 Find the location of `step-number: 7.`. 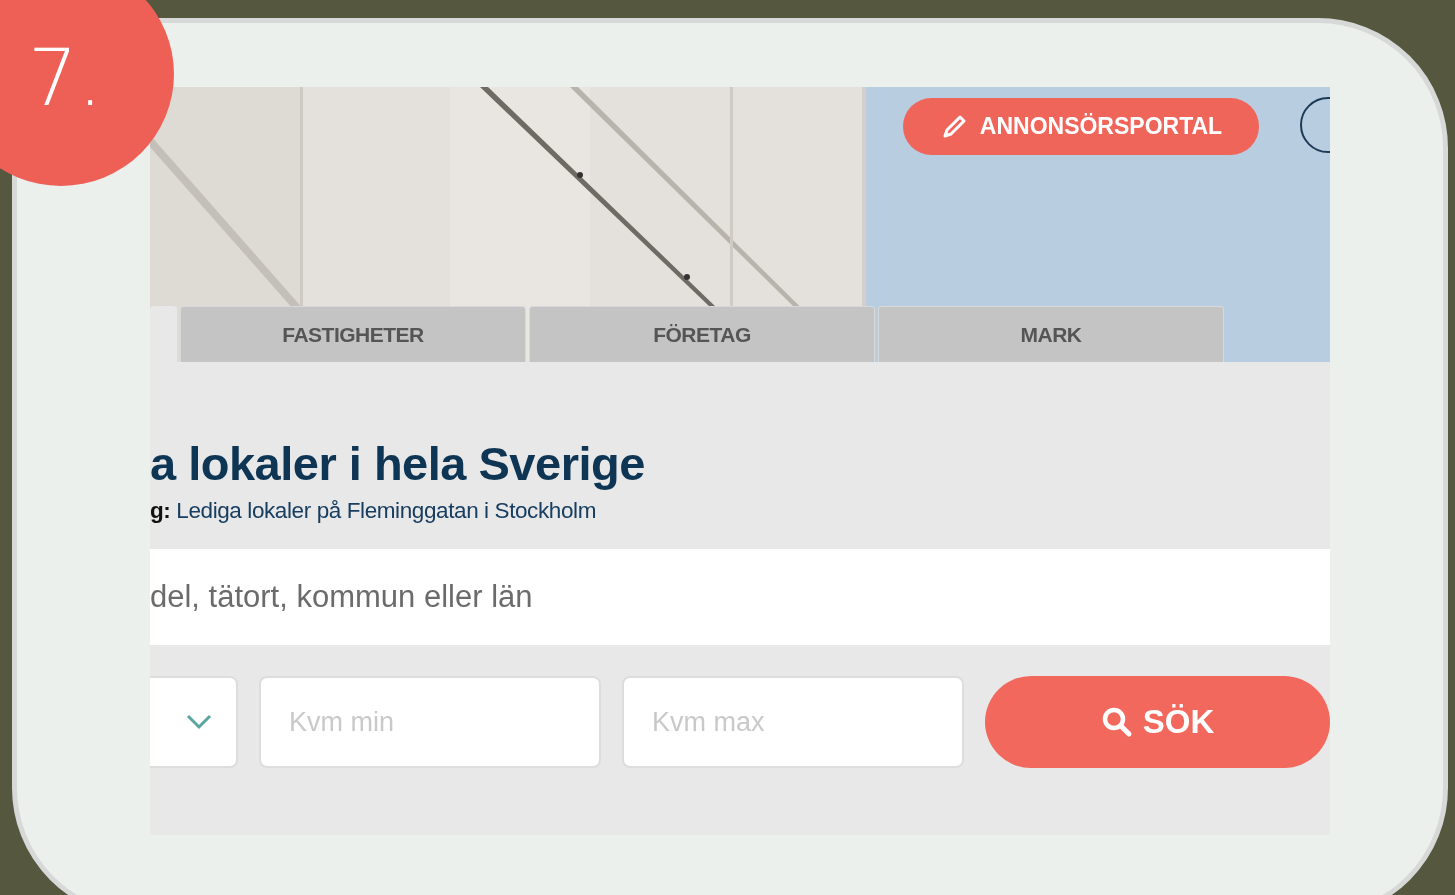

step-number: 7. is located at coordinates (65, 78).